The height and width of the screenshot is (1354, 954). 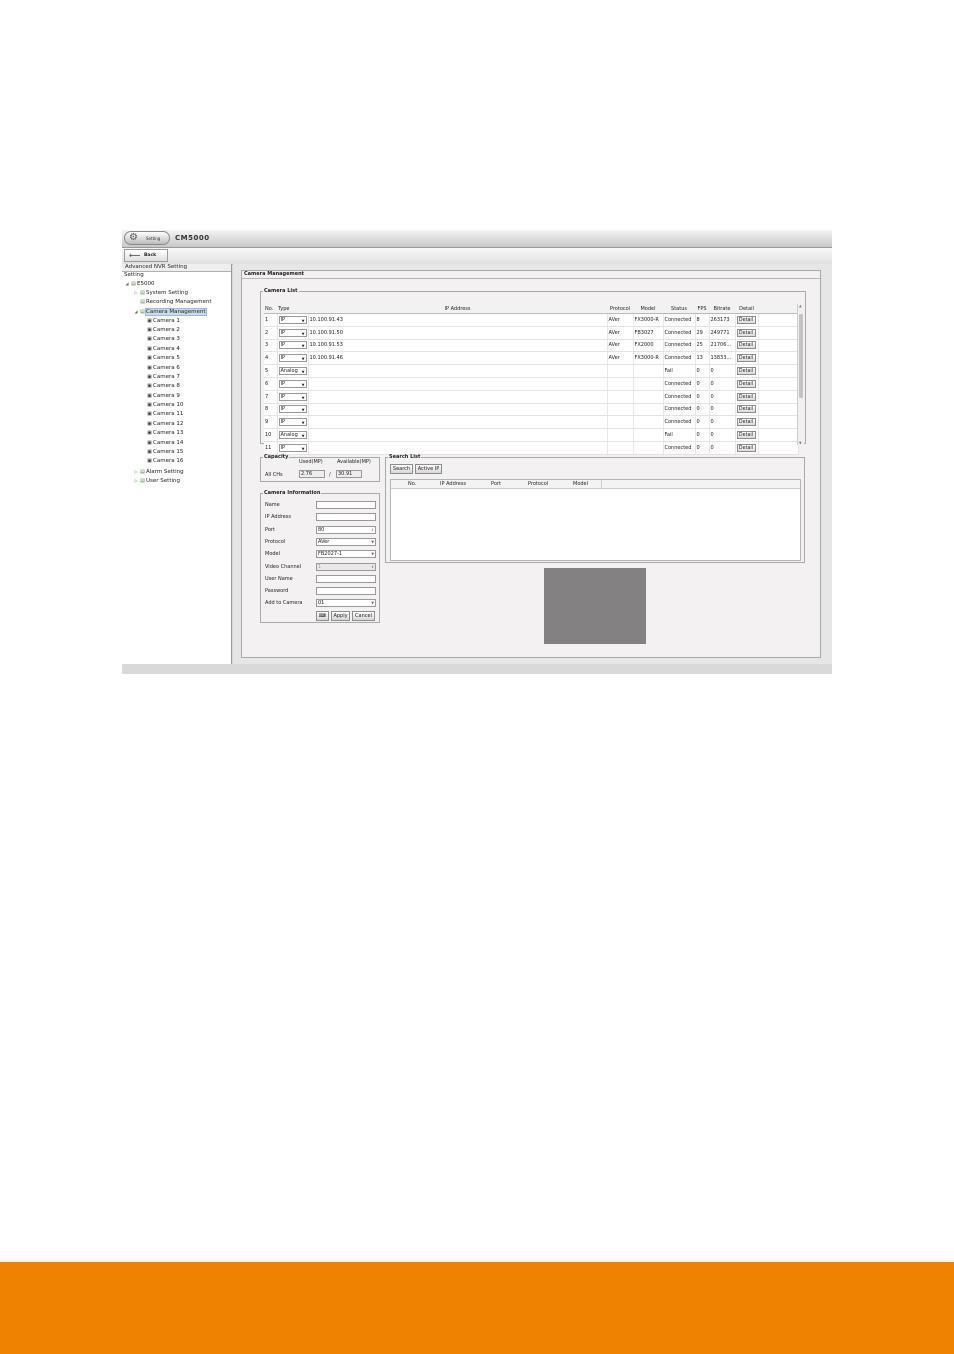 I want to click on scrollbar-thumb, so click(x=801, y=356).